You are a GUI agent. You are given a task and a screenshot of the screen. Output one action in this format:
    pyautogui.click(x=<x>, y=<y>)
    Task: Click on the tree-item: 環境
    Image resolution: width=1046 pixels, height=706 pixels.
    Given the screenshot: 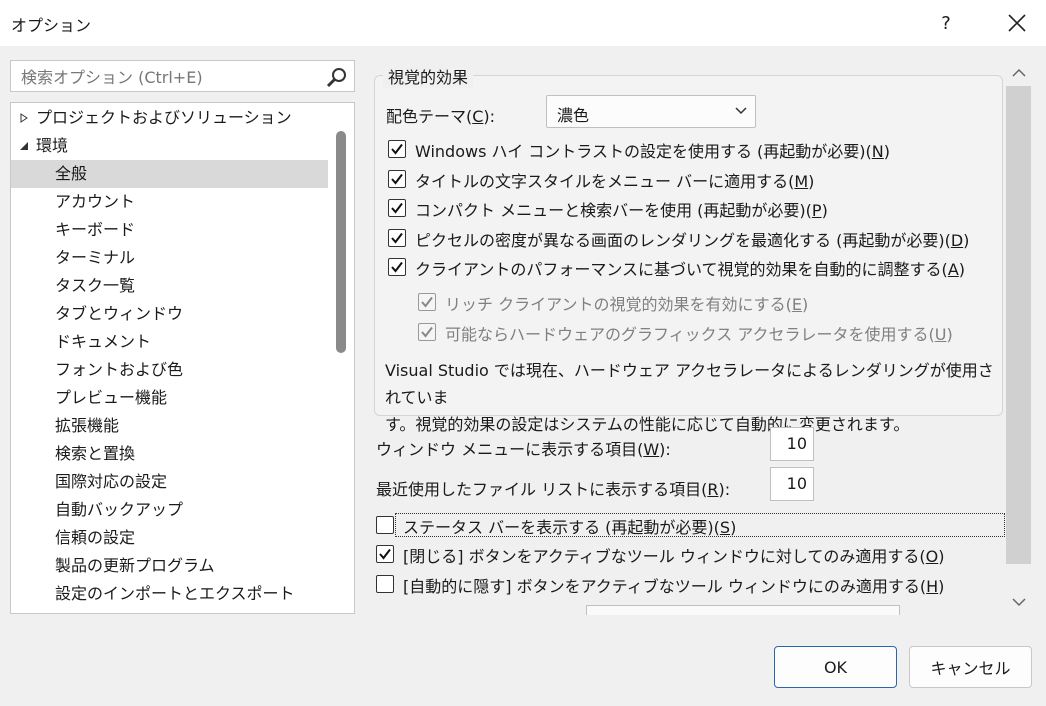 What is the action you would take?
    pyautogui.click(x=169, y=146)
    